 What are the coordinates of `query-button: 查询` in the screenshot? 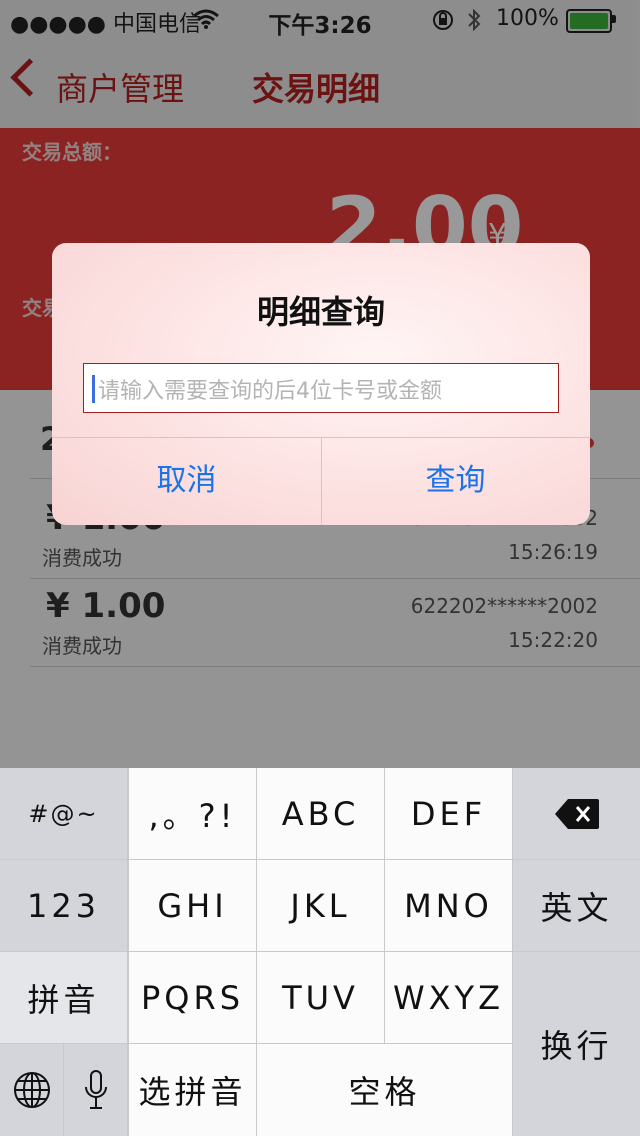 It's located at (455, 481).